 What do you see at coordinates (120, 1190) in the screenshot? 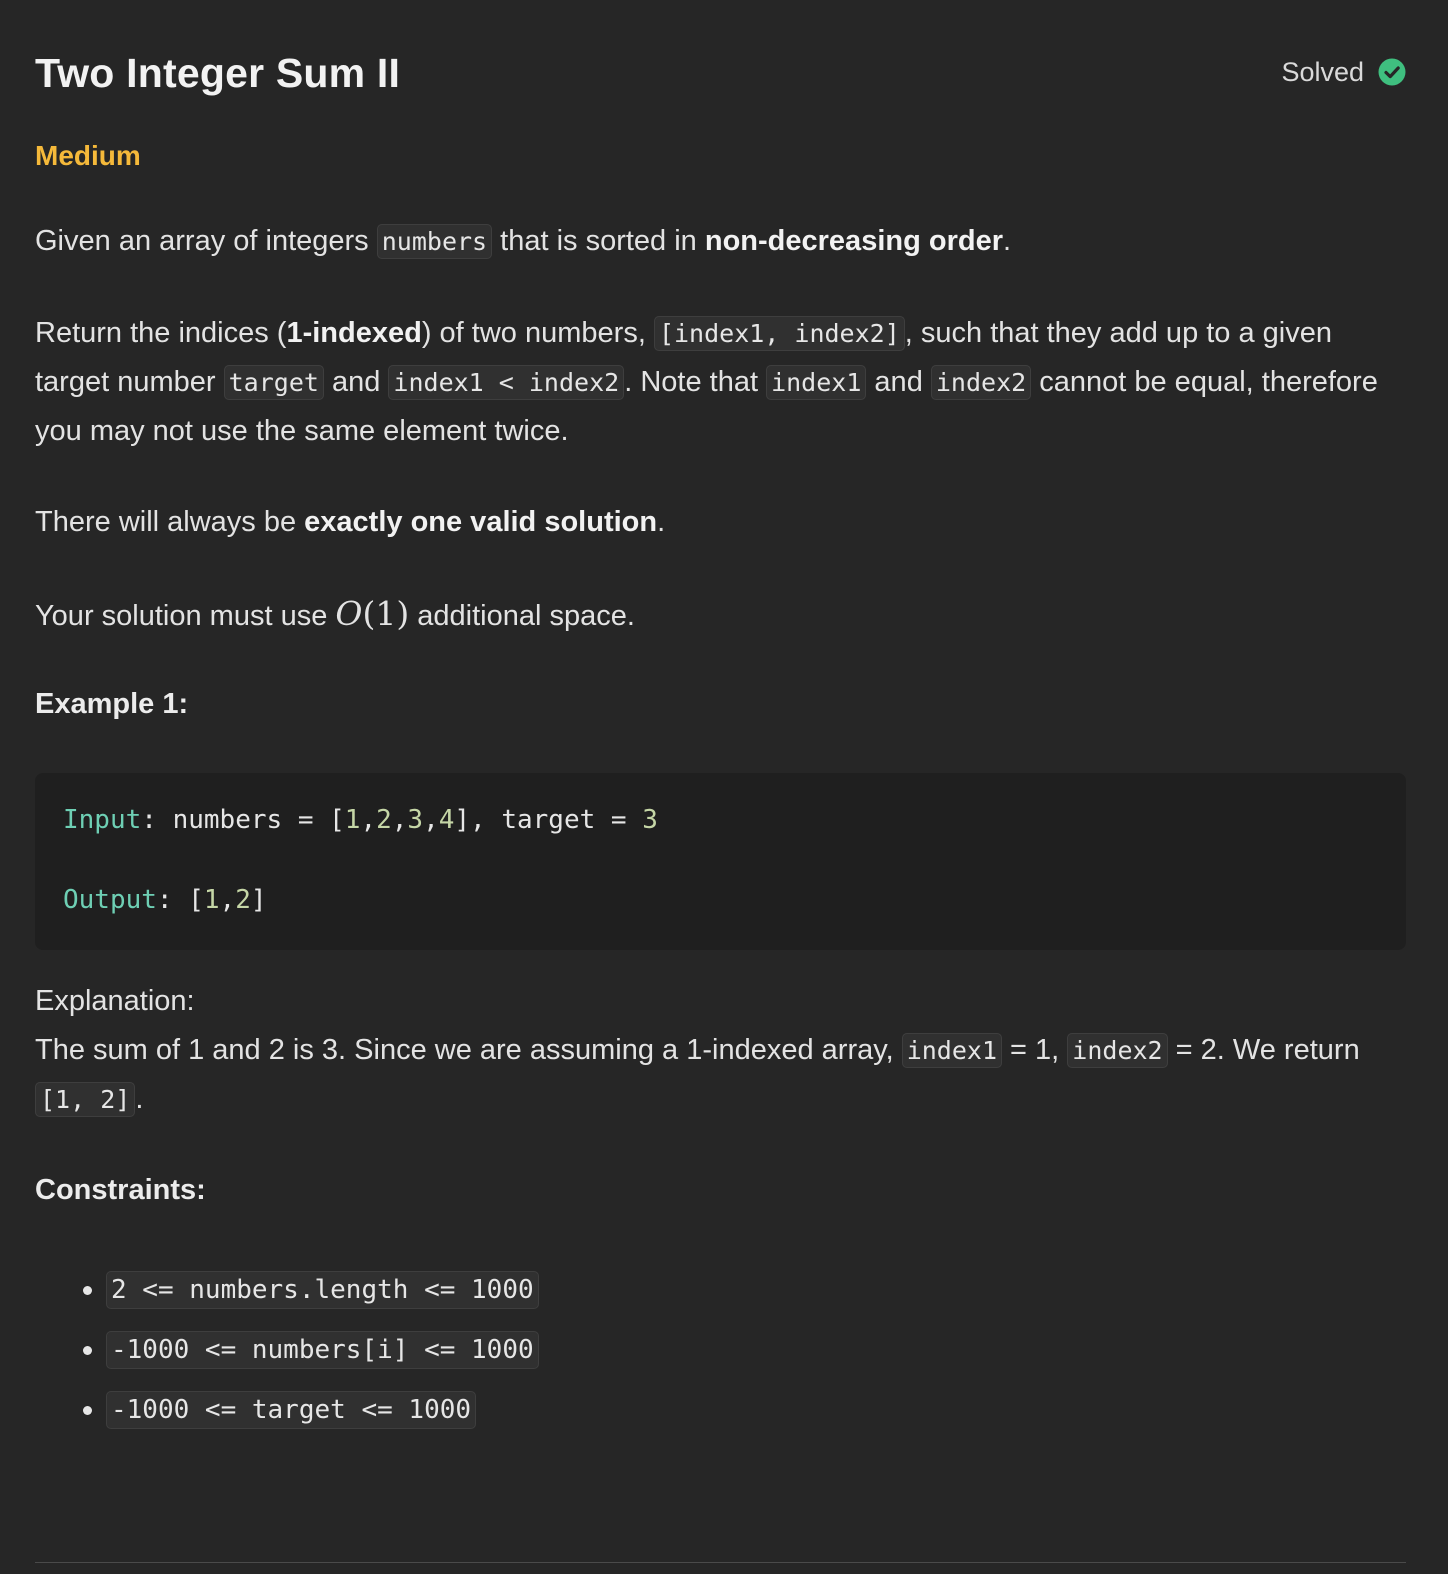
I see `constraints-heading: Constraints:` at bounding box center [120, 1190].